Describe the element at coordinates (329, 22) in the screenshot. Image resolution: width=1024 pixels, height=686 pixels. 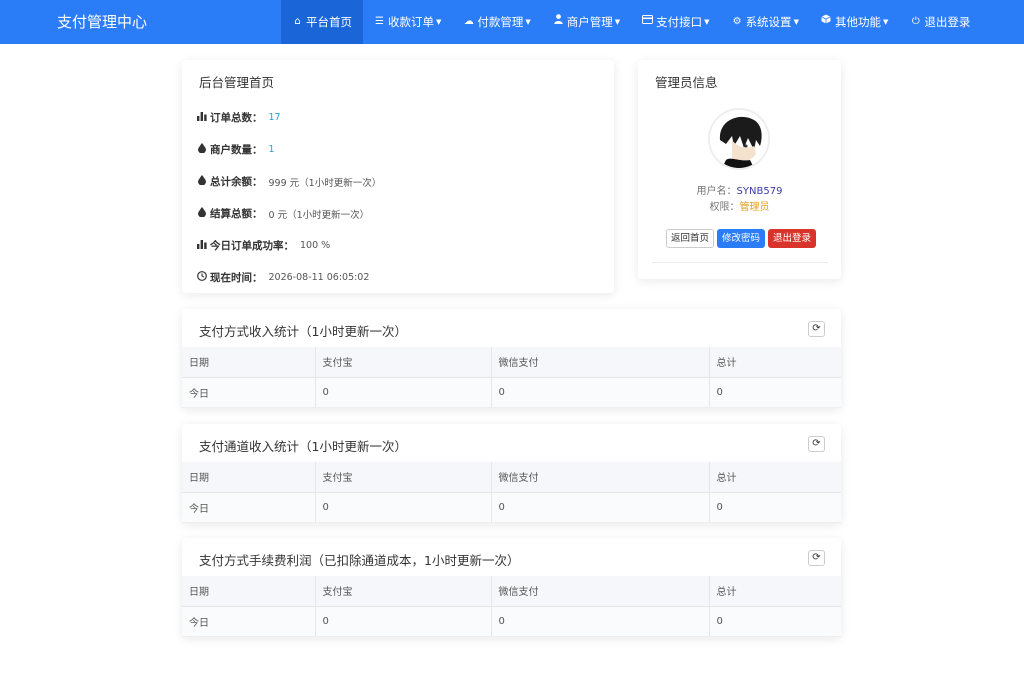
I see `nav-label: 平台首页` at that location.